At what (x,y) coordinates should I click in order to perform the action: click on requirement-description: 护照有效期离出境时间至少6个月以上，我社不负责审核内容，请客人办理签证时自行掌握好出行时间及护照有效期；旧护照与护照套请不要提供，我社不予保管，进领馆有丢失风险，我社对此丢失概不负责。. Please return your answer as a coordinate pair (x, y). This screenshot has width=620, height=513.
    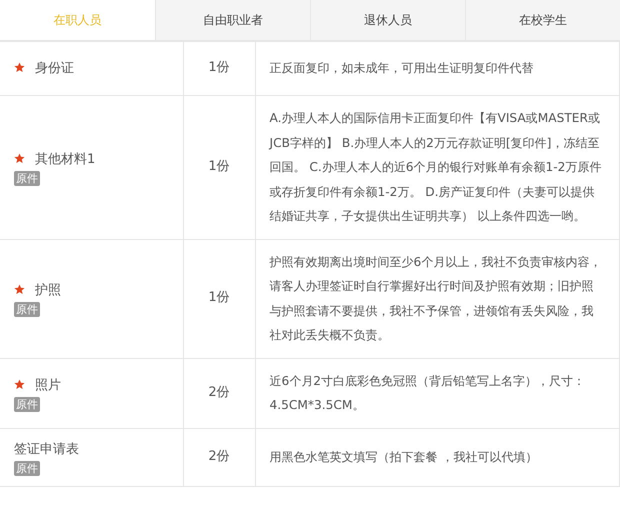
    Looking at the image, I should click on (436, 298).